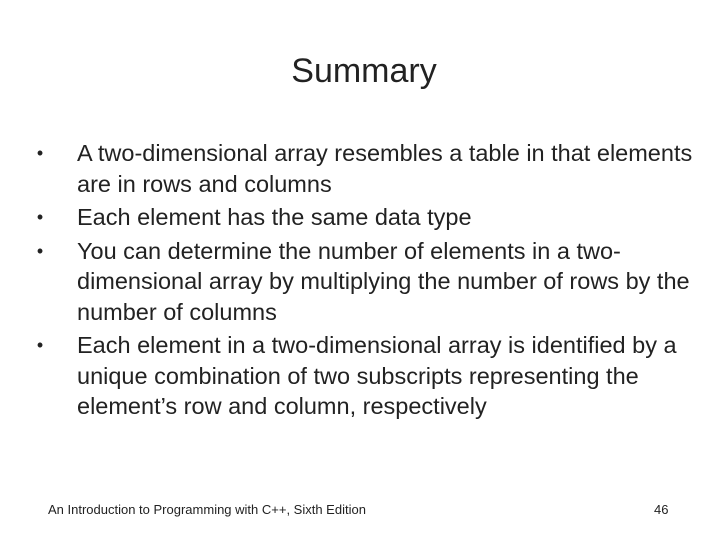 The image size is (720, 540). What do you see at coordinates (274, 217) in the screenshot?
I see `bullet-text: Each element has the same data type` at bounding box center [274, 217].